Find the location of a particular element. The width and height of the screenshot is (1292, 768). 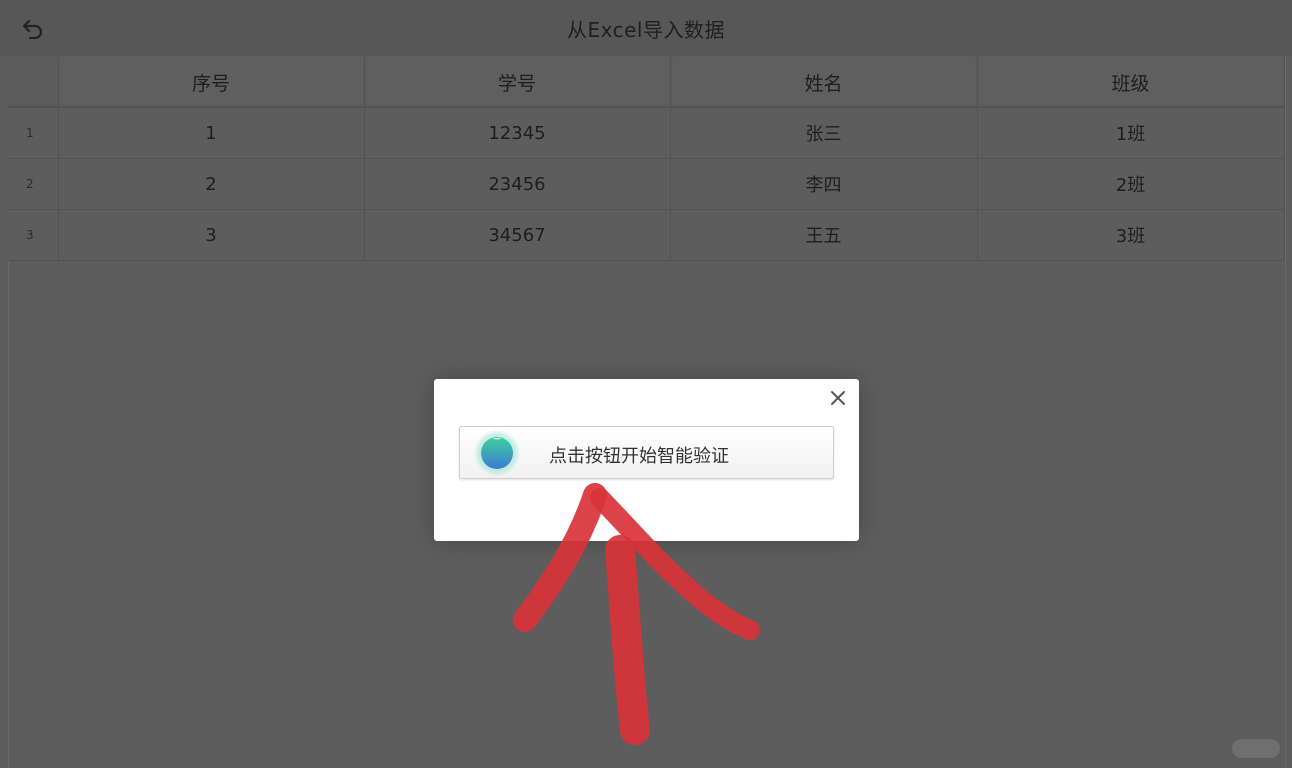

table-row: 2 2 23456 李四 2班 is located at coordinates (646, 184).